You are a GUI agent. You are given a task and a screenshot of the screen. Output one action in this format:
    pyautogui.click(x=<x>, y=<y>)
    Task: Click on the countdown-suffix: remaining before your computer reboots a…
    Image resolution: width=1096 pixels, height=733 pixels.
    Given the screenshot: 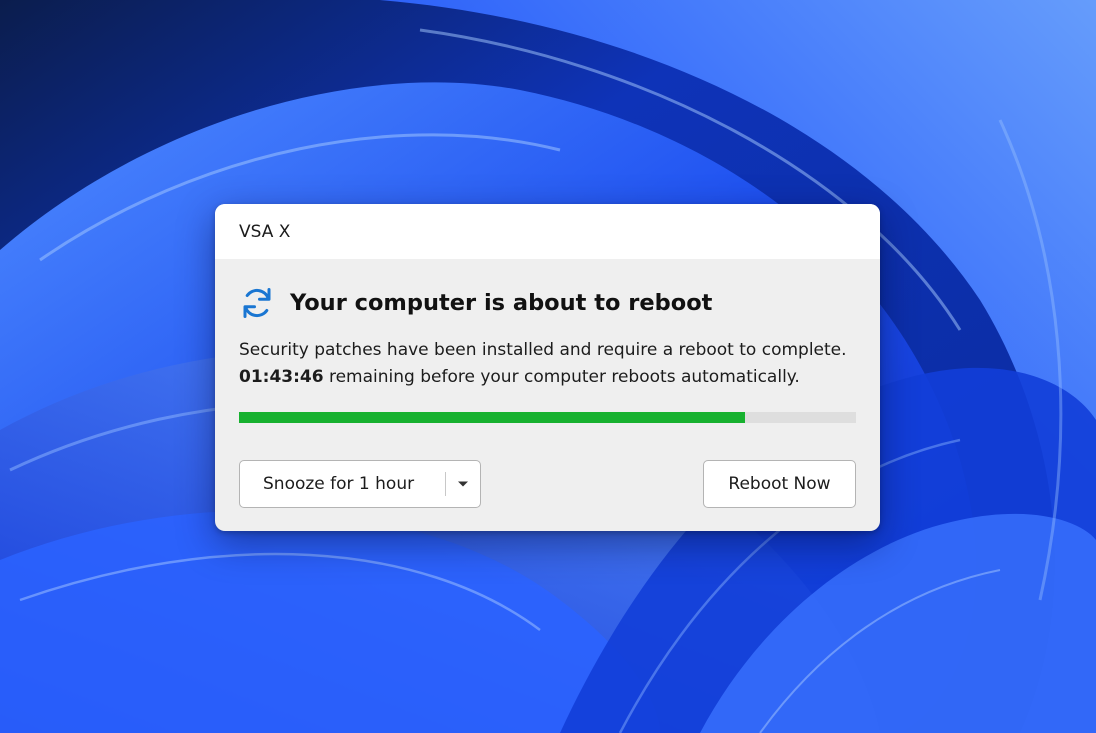 What is the action you would take?
    pyautogui.click(x=561, y=377)
    